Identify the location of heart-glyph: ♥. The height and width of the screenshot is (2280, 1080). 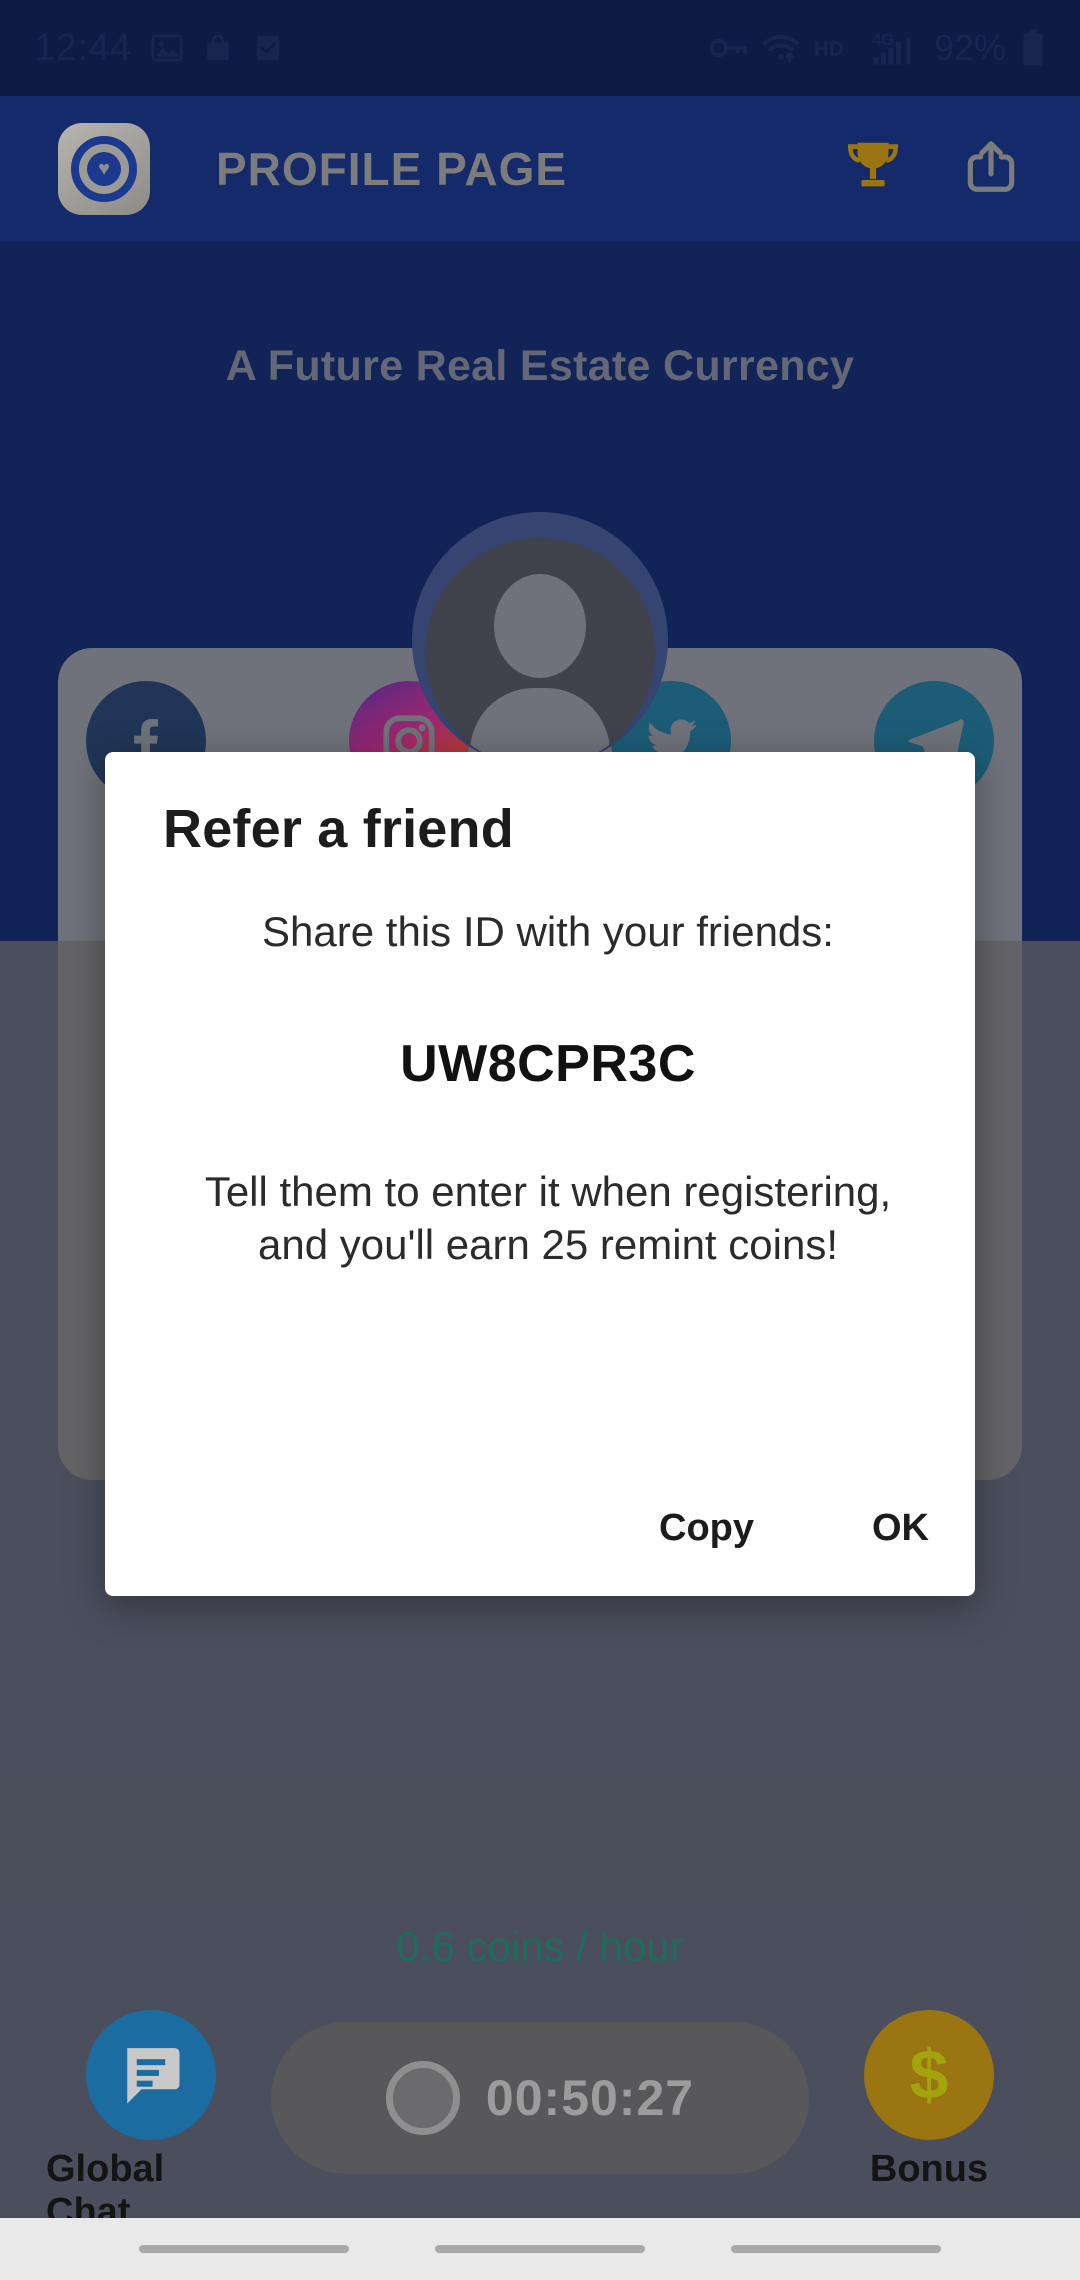
(104, 168).